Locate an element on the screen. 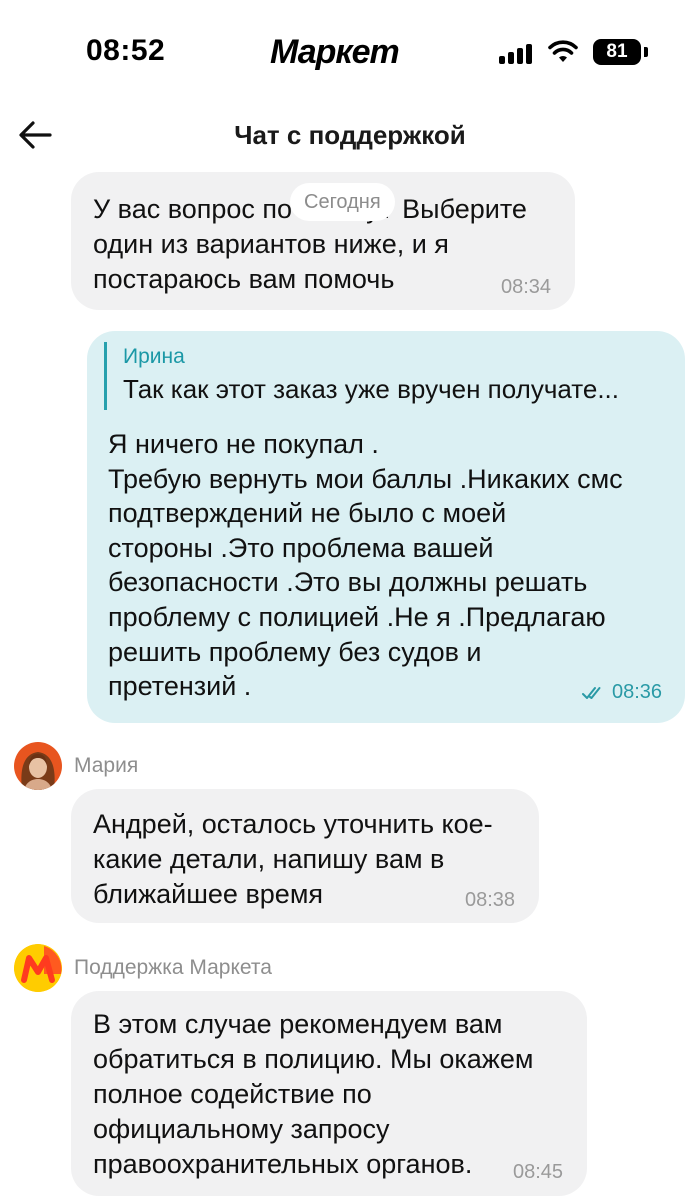 Image resolution: width=700 pixels, height=1196 pixels. avatar-market-support is located at coordinates (38, 968).